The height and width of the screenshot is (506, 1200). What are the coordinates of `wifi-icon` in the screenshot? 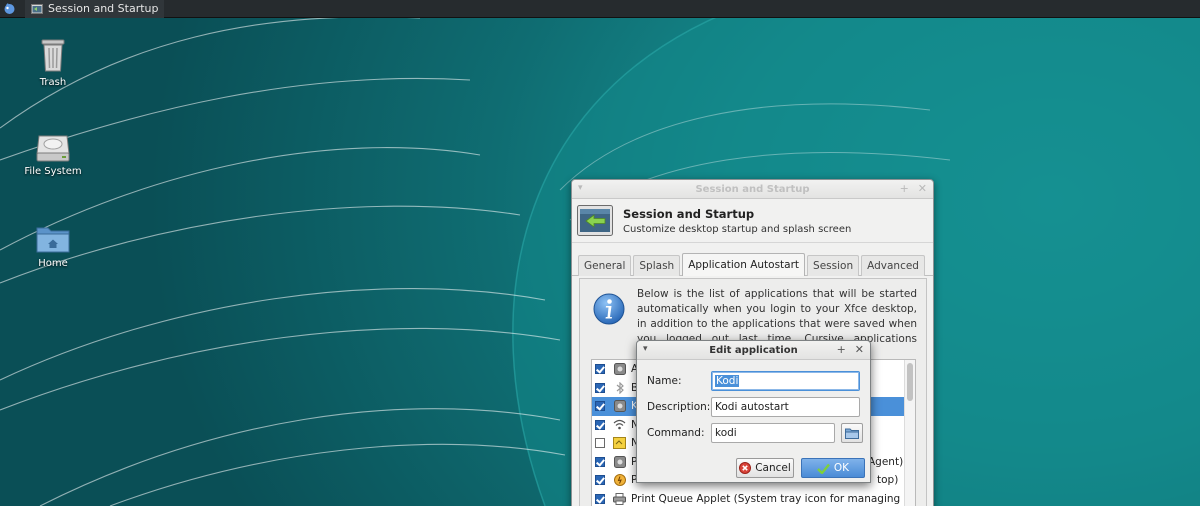 It's located at (619, 424).